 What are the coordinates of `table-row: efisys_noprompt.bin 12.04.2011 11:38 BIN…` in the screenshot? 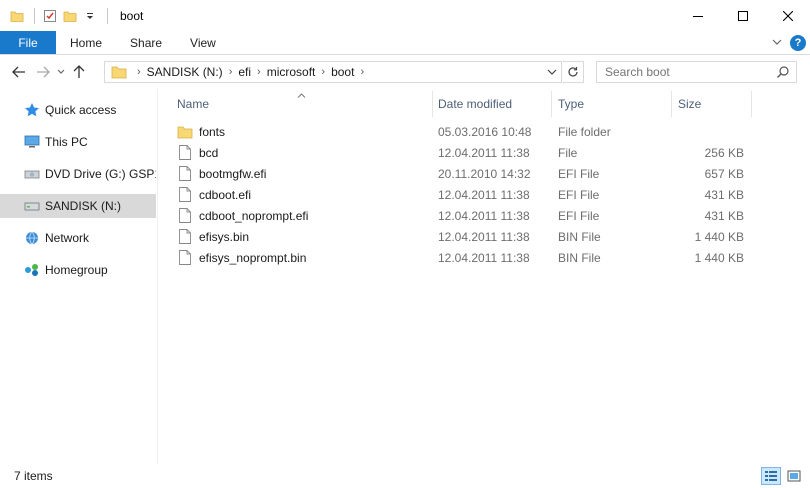 It's located at (465, 257).